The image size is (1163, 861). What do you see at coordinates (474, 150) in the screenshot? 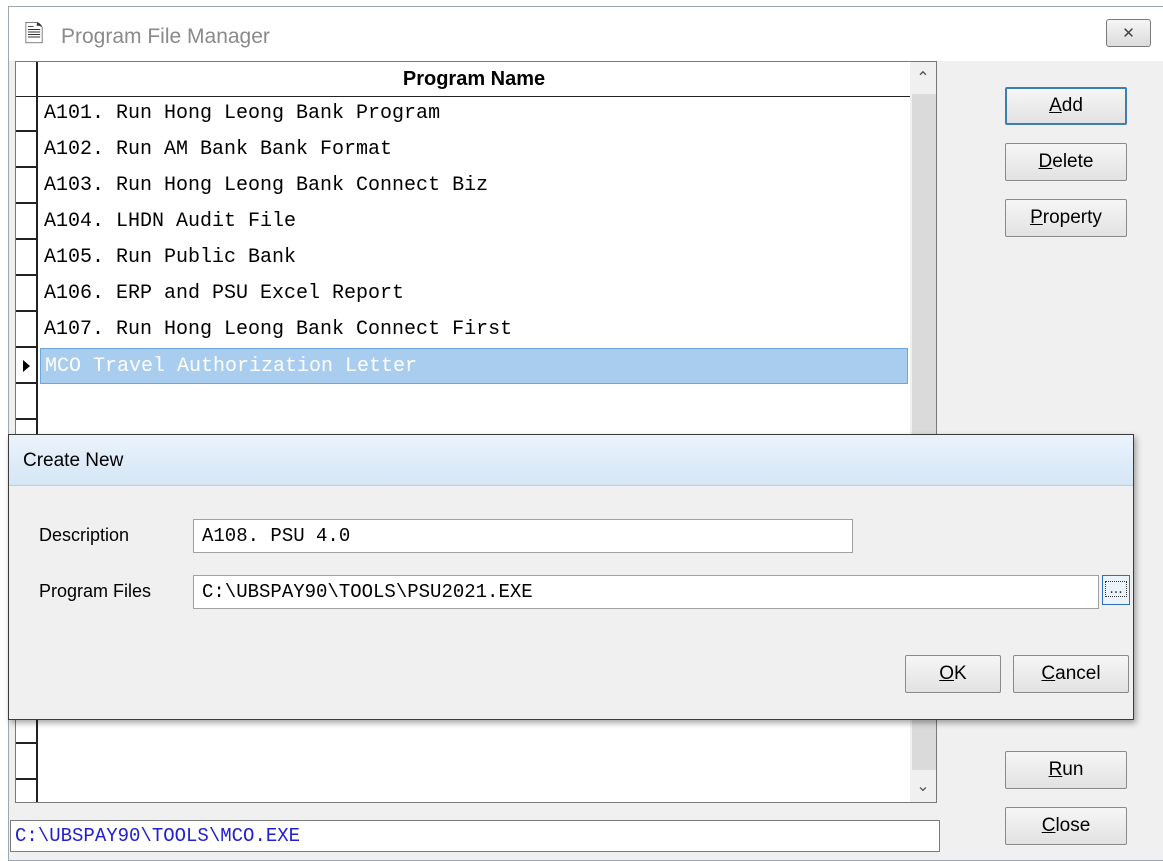
I see `program-name-cell: A102. Run AM Bank Bank Format` at bounding box center [474, 150].